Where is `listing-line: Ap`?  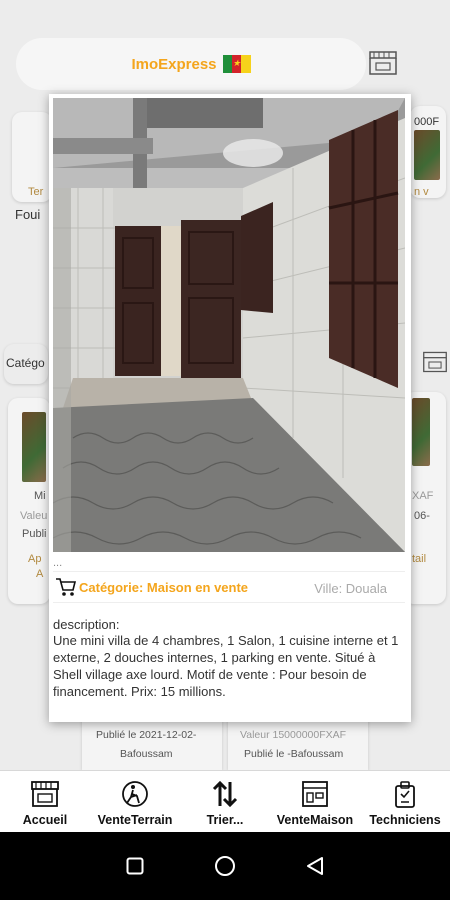
listing-line: Ap is located at coordinates (35, 559).